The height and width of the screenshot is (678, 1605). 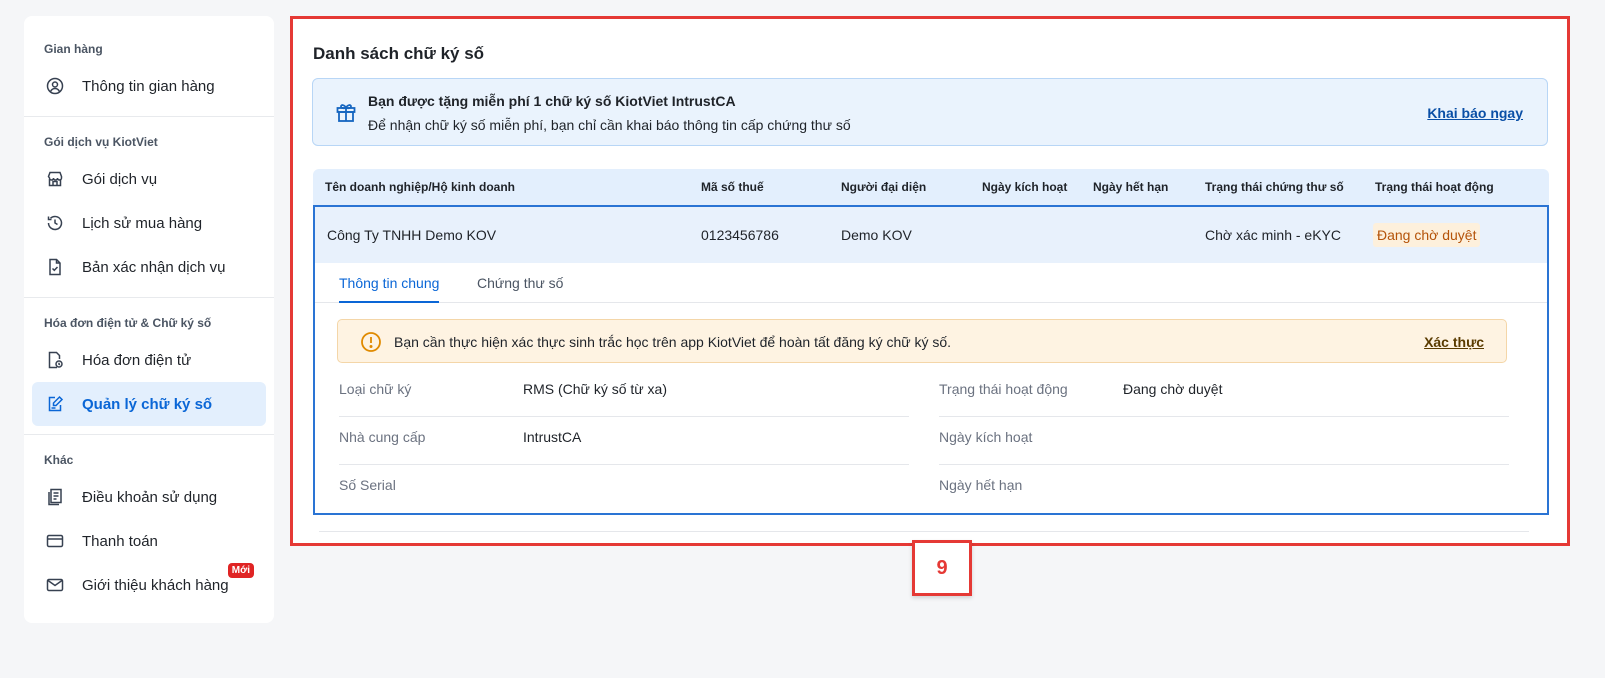 I want to click on info-row-operation-status: Trạng thái hoạt động Đang chờ duyệt, so click(x=1224, y=393).